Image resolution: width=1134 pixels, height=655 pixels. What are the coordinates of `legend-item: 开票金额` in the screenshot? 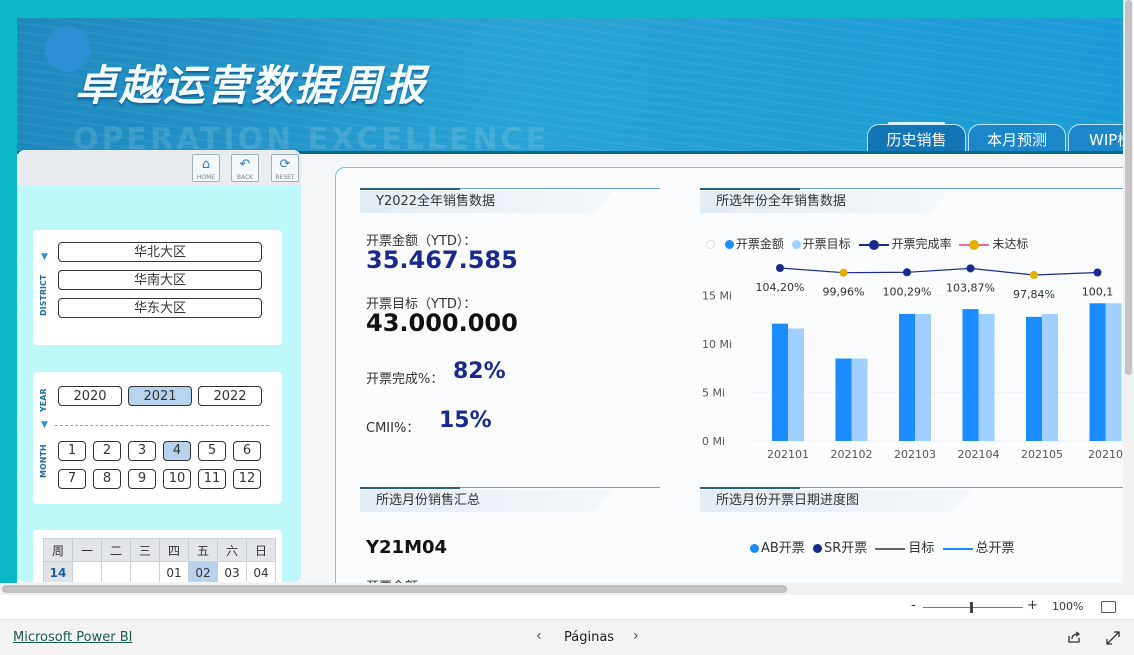 It's located at (754, 243).